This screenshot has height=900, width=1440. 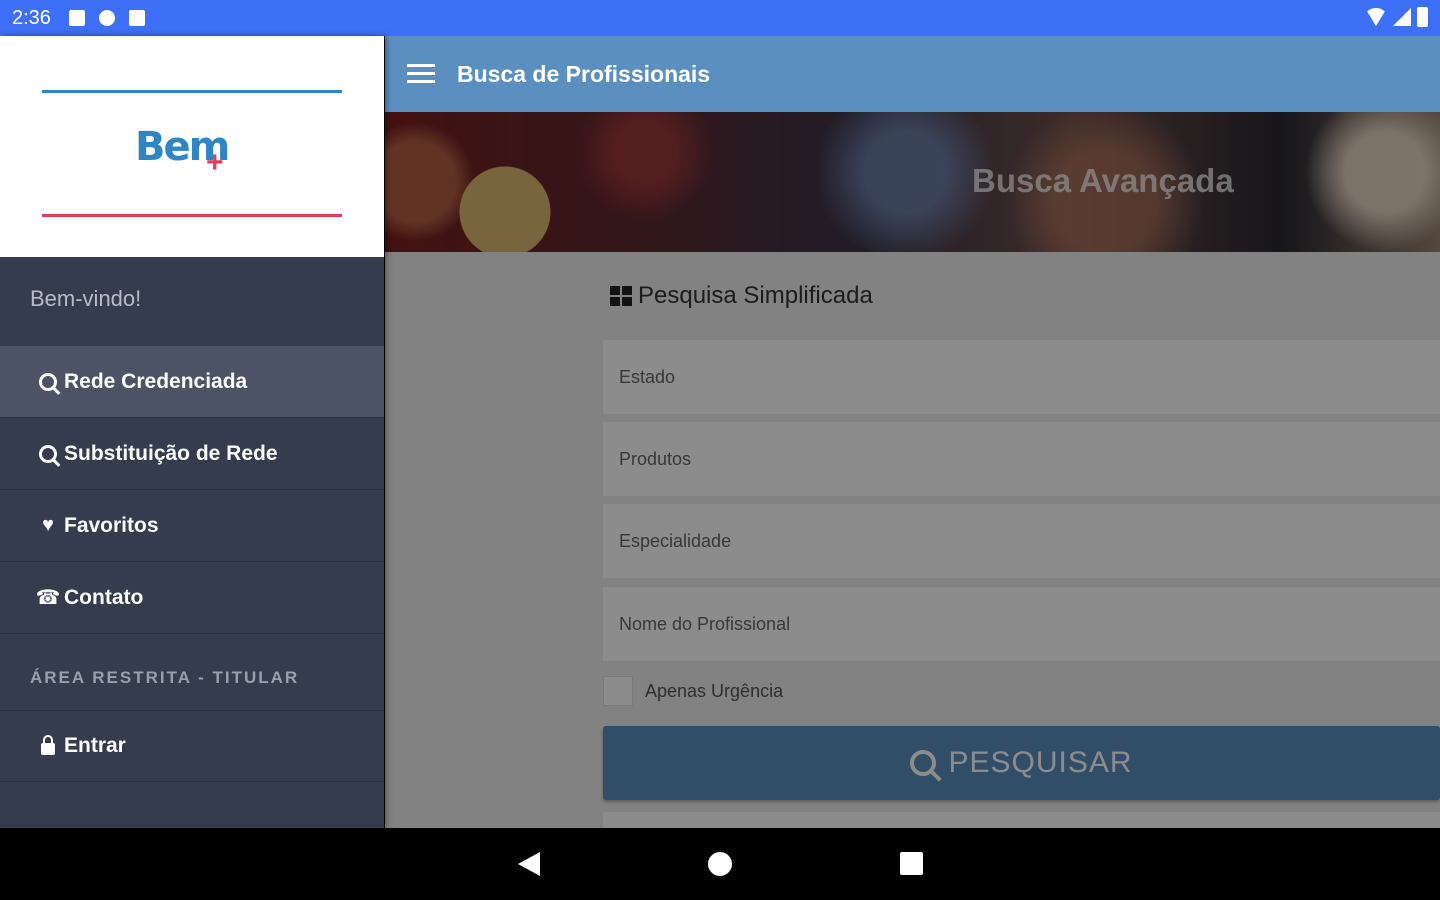 What do you see at coordinates (215, 162) in the screenshot?
I see `logo-plus: +` at bounding box center [215, 162].